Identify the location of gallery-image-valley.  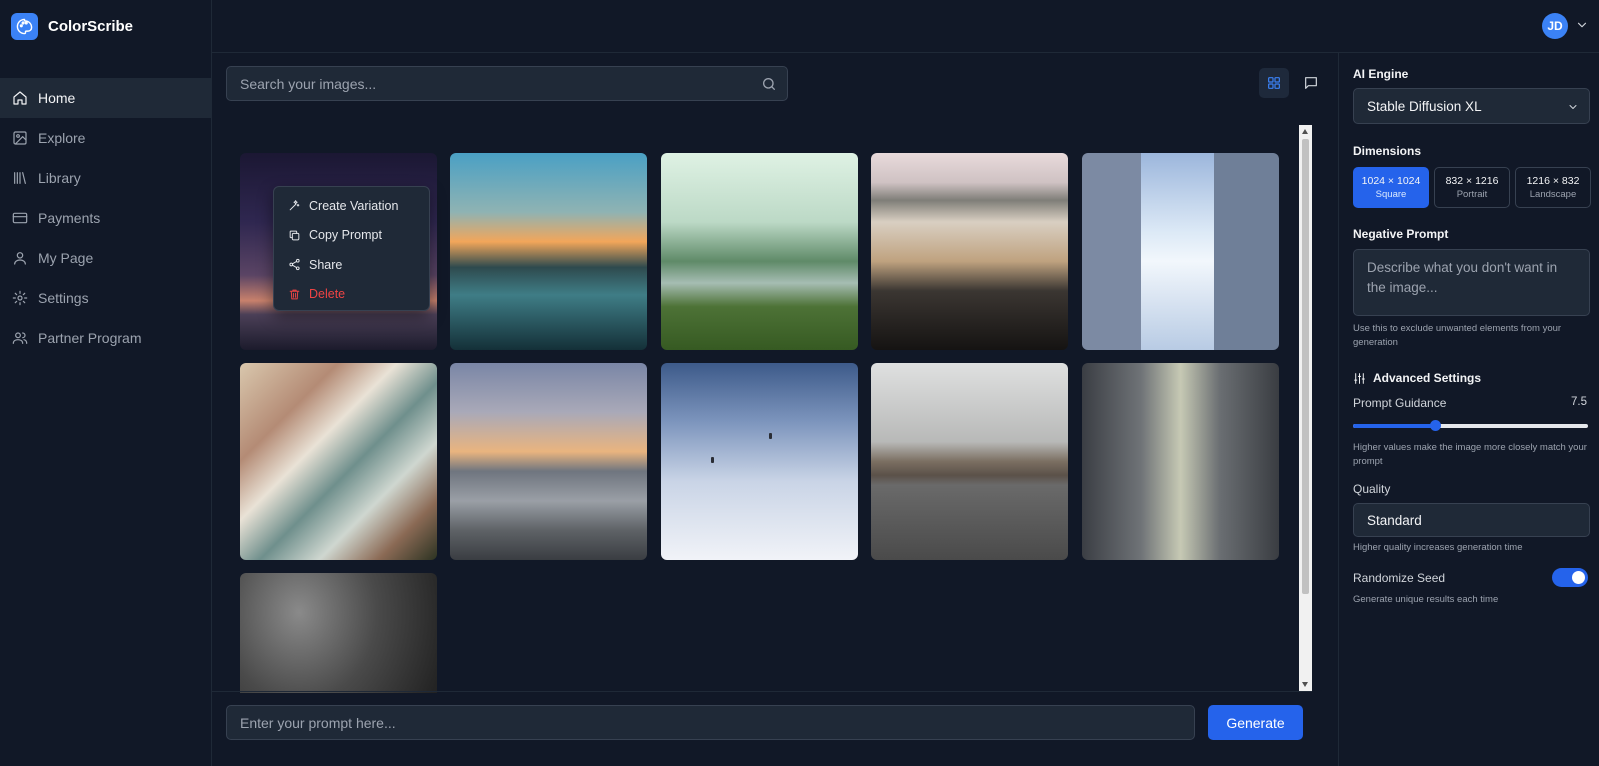
(759, 251).